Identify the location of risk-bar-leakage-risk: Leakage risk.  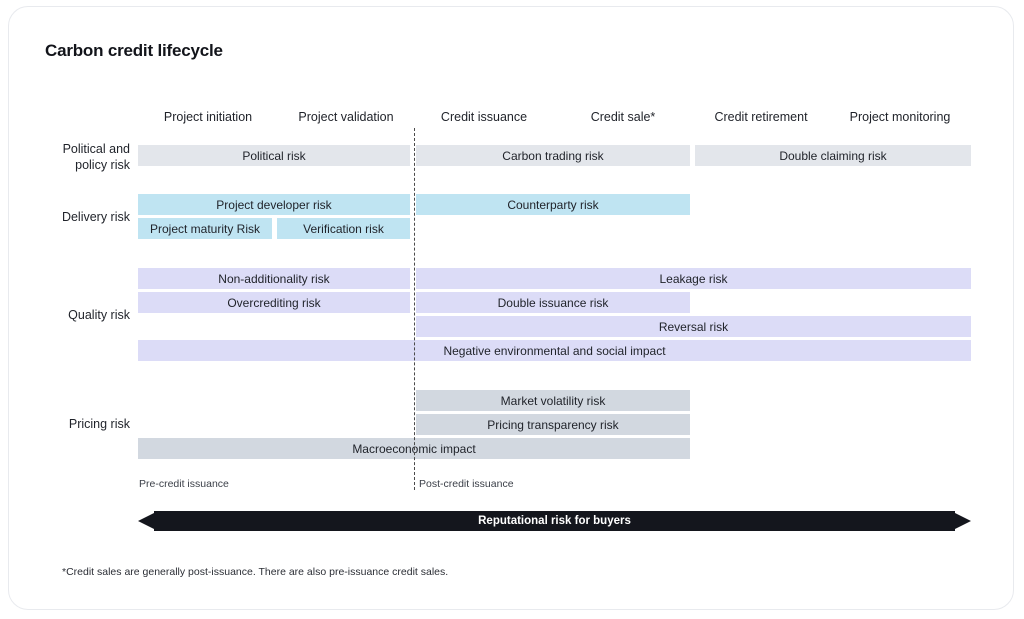
(693, 278).